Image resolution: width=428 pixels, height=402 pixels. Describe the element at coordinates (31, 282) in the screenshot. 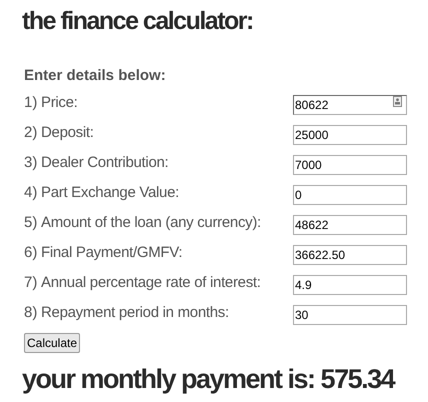

I see `field-number: 7)` at that location.